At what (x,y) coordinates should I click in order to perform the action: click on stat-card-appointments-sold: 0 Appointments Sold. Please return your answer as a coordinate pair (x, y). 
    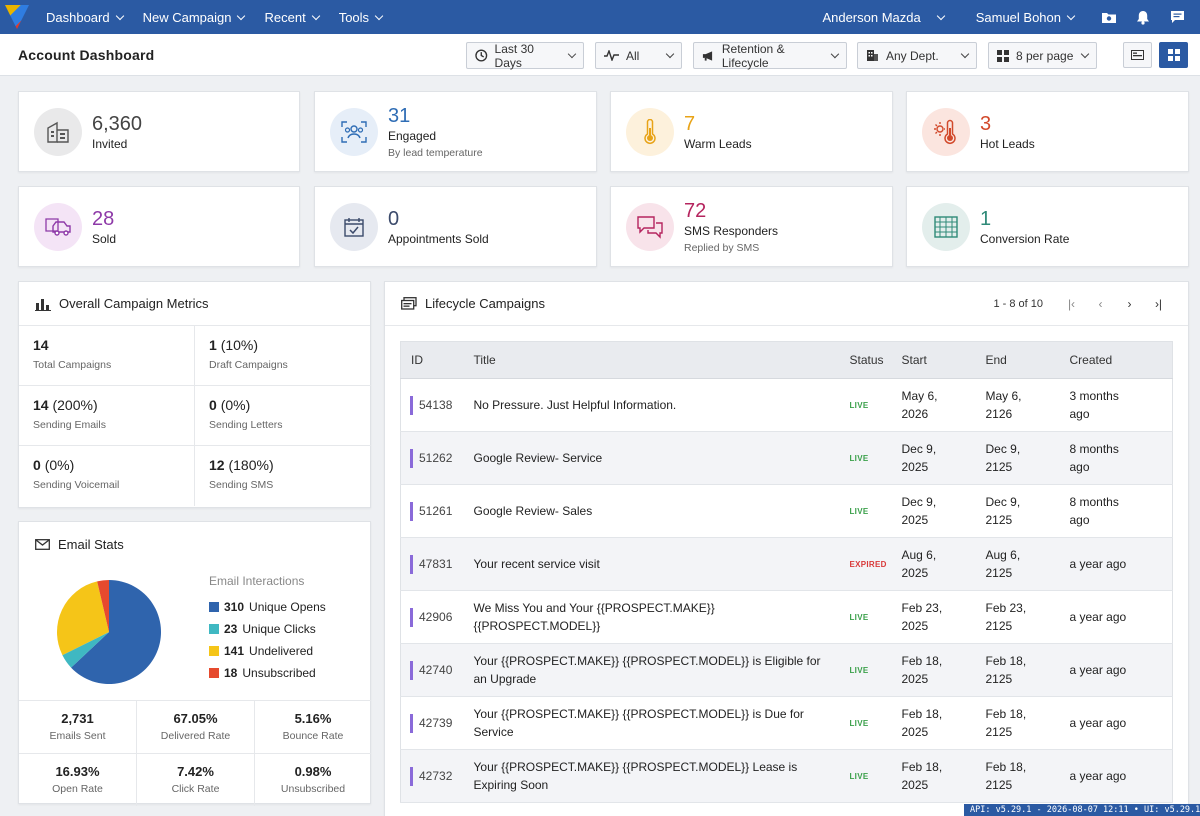
    Looking at the image, I should click on (455, 226).